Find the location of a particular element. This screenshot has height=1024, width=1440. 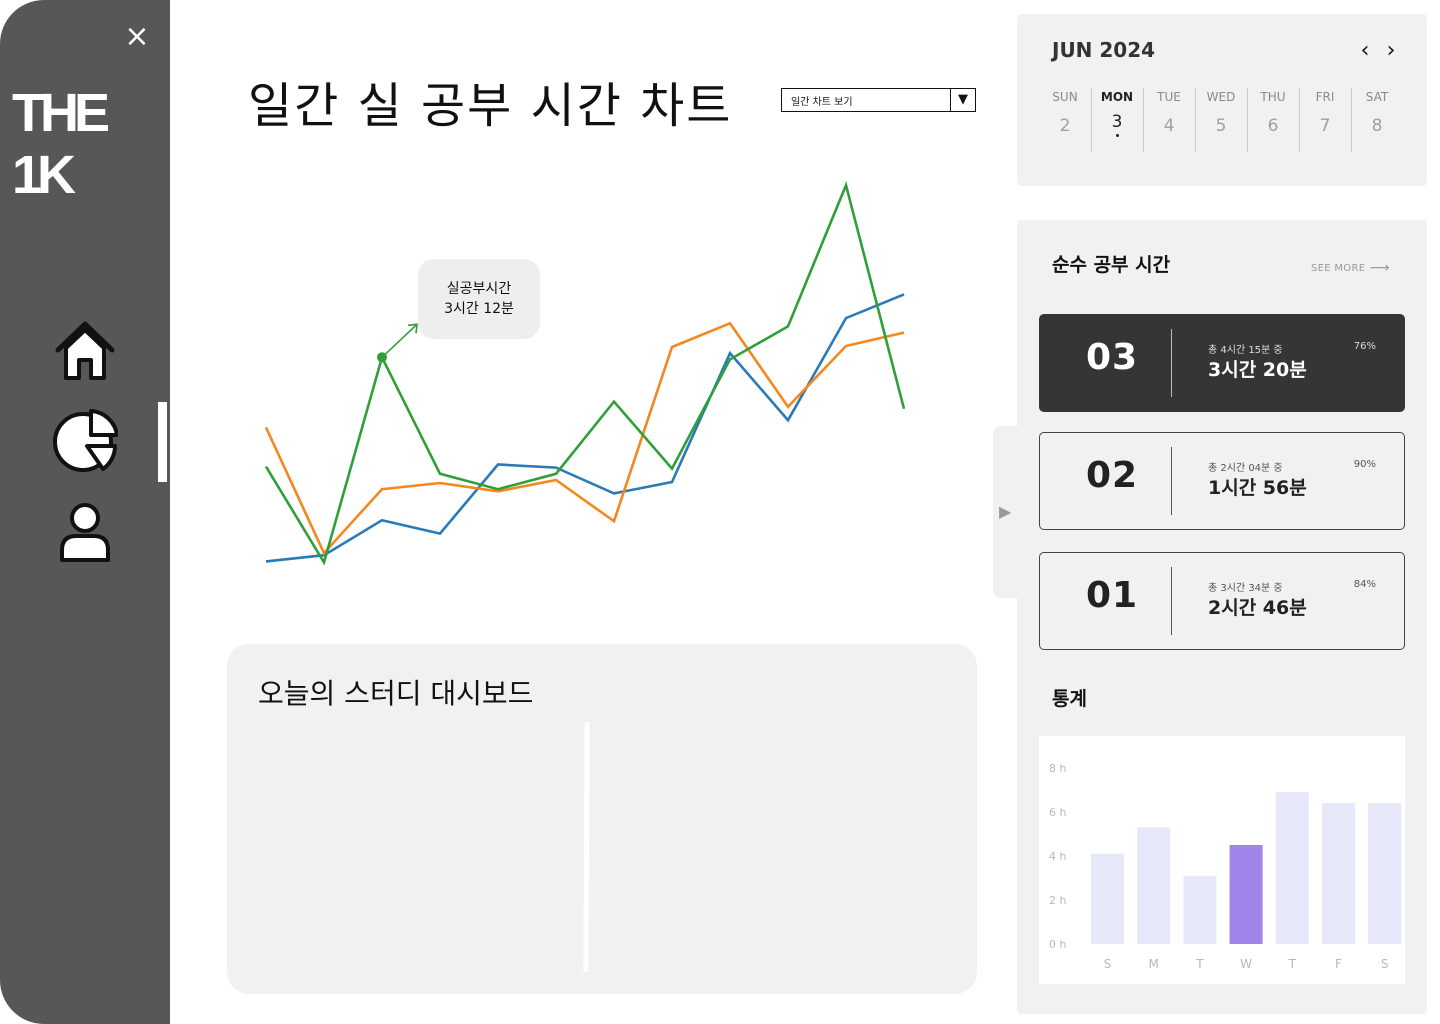

x-tick-label: M is located at coordinates (1154, 964).